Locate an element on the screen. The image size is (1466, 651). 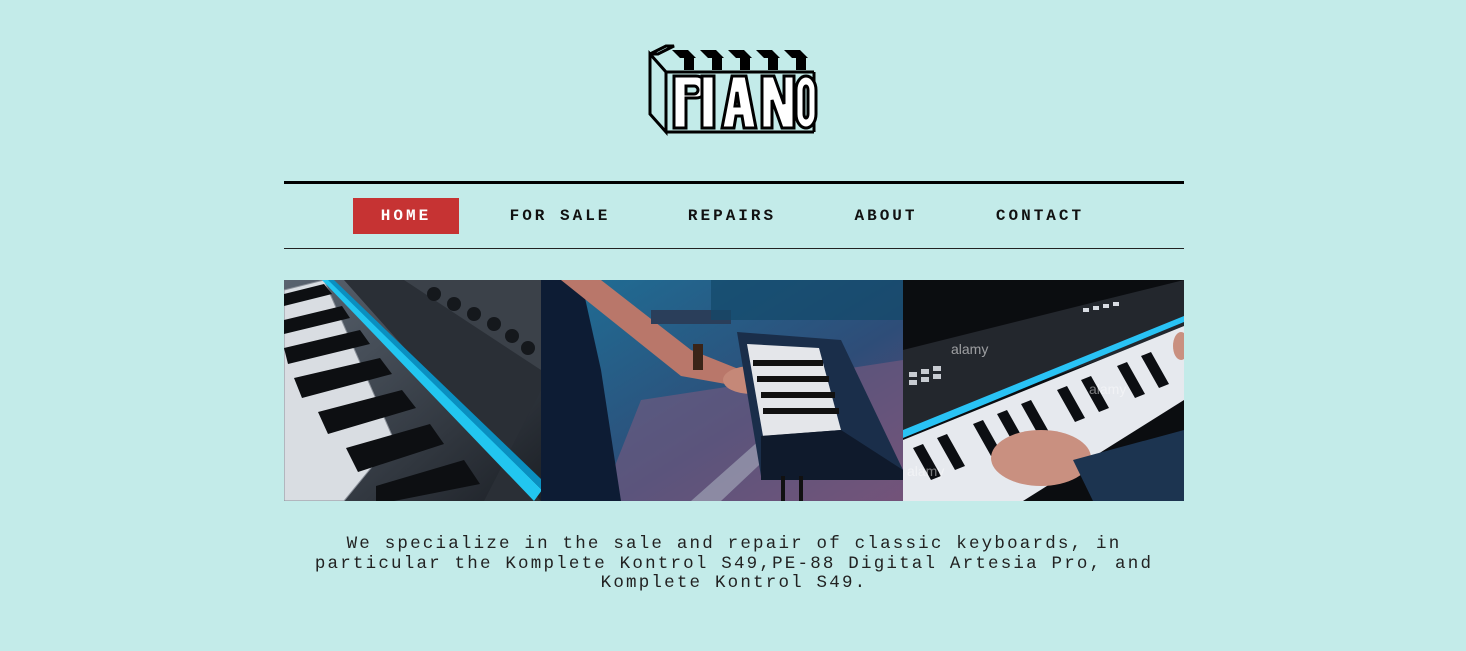
nav-home: HOME is located at coordinates (406, 216).